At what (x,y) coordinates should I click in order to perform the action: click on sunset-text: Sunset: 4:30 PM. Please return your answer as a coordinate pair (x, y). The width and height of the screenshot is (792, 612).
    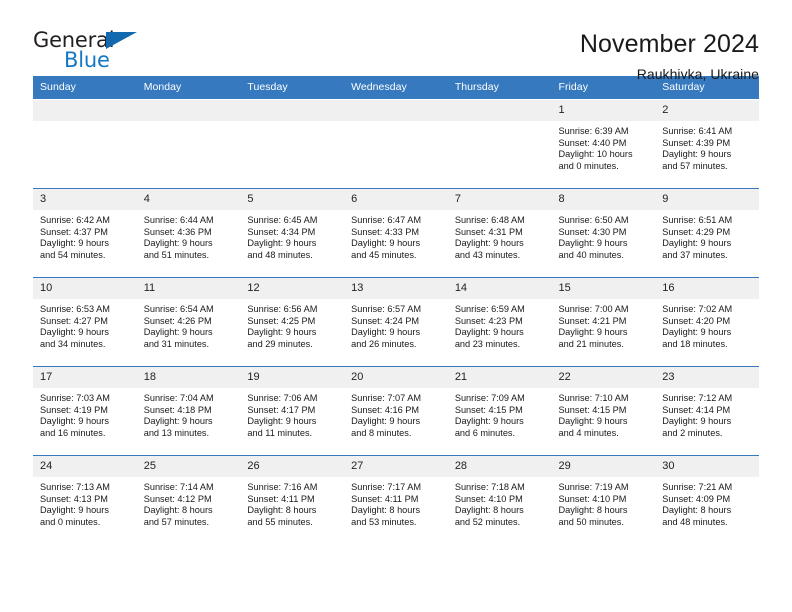
    Looking at the image, I should click on (592, 231).